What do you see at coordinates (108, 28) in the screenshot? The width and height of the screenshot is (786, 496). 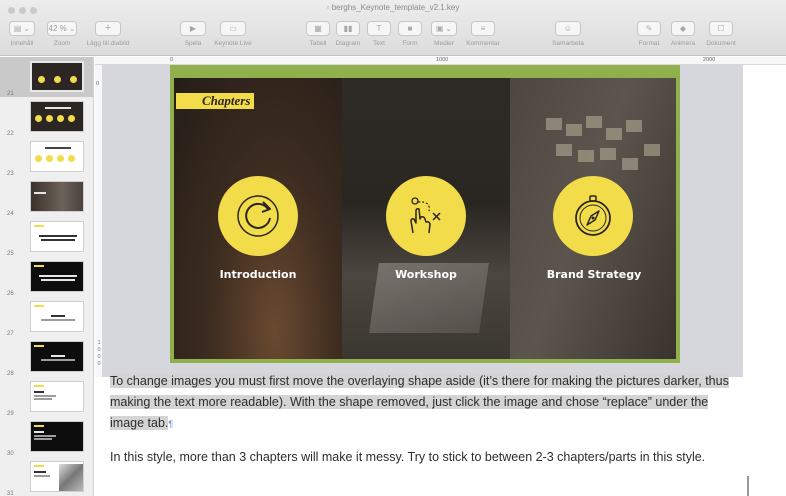 I see `plus-icon: +` at bounding box center [108, 28].